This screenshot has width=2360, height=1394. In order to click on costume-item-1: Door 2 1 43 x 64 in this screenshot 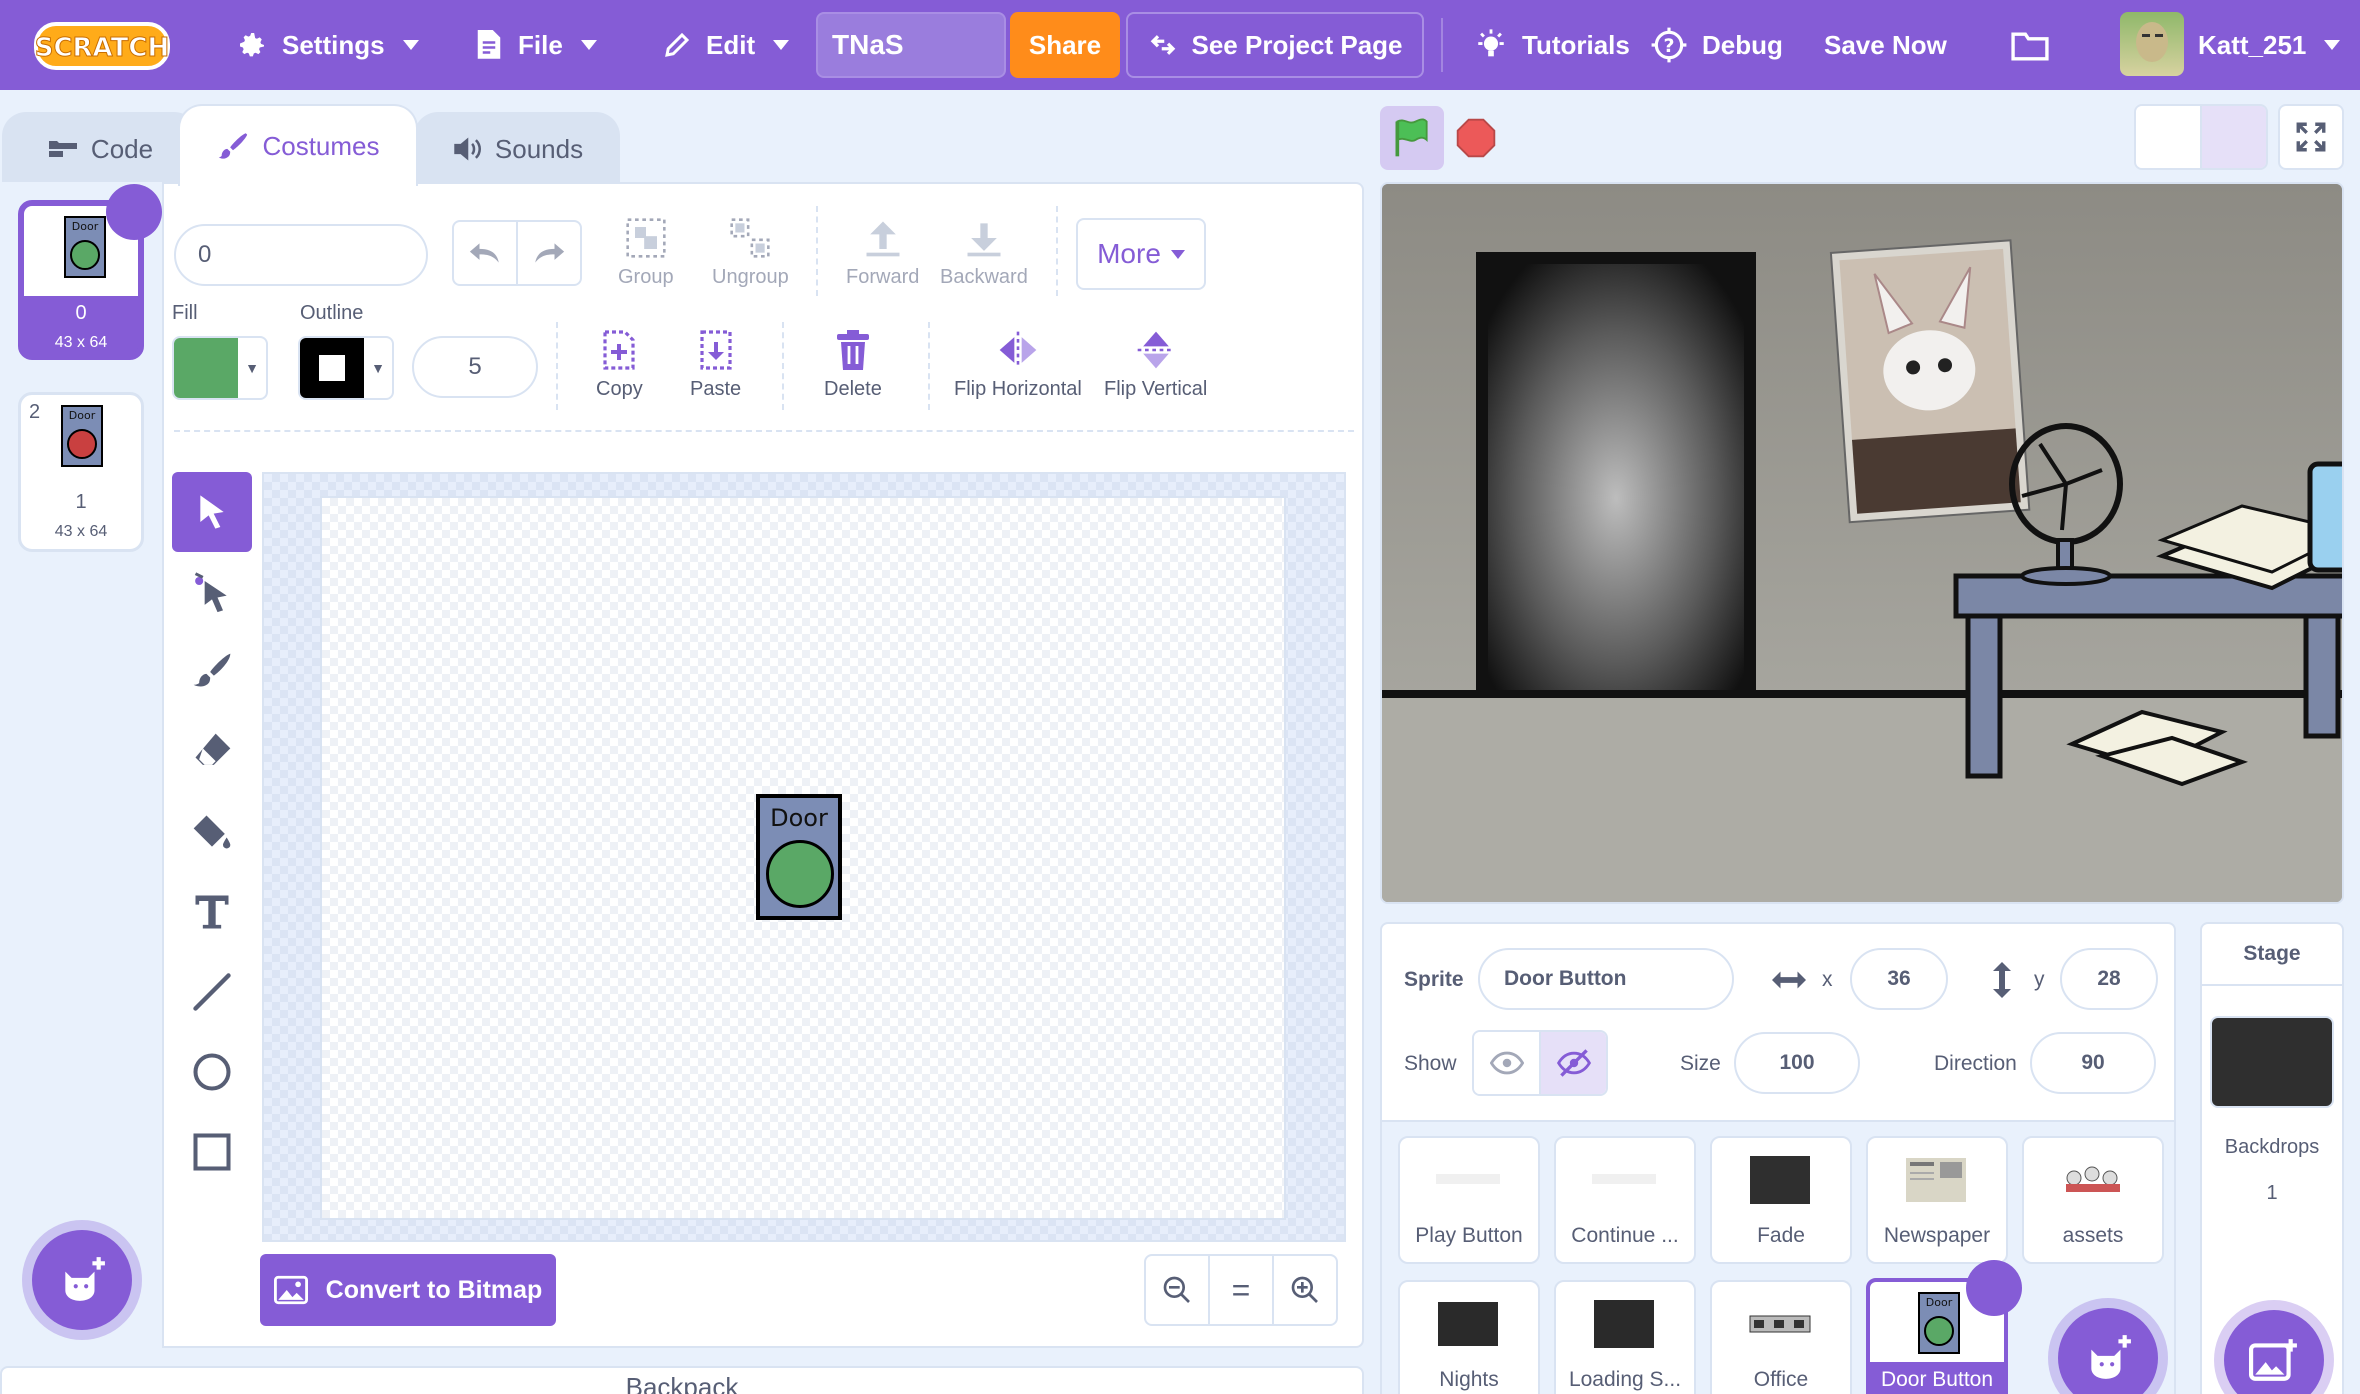, I will do `click(81, 472)`.